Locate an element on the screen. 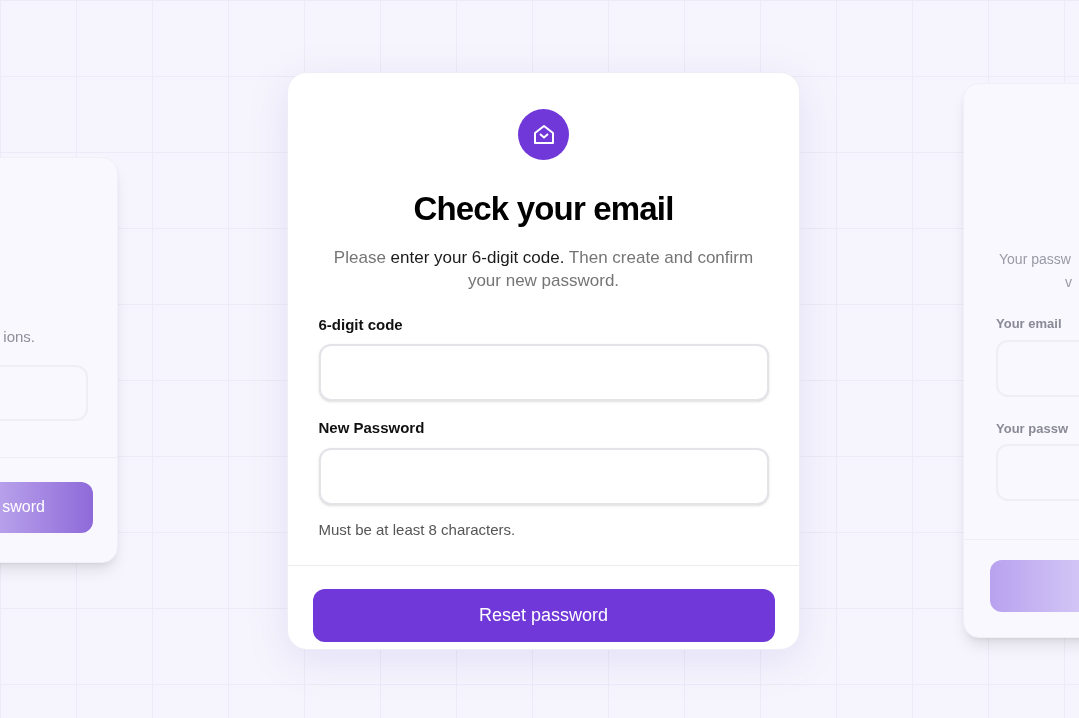  field-label: New Password is located at coordinates (372, 428).